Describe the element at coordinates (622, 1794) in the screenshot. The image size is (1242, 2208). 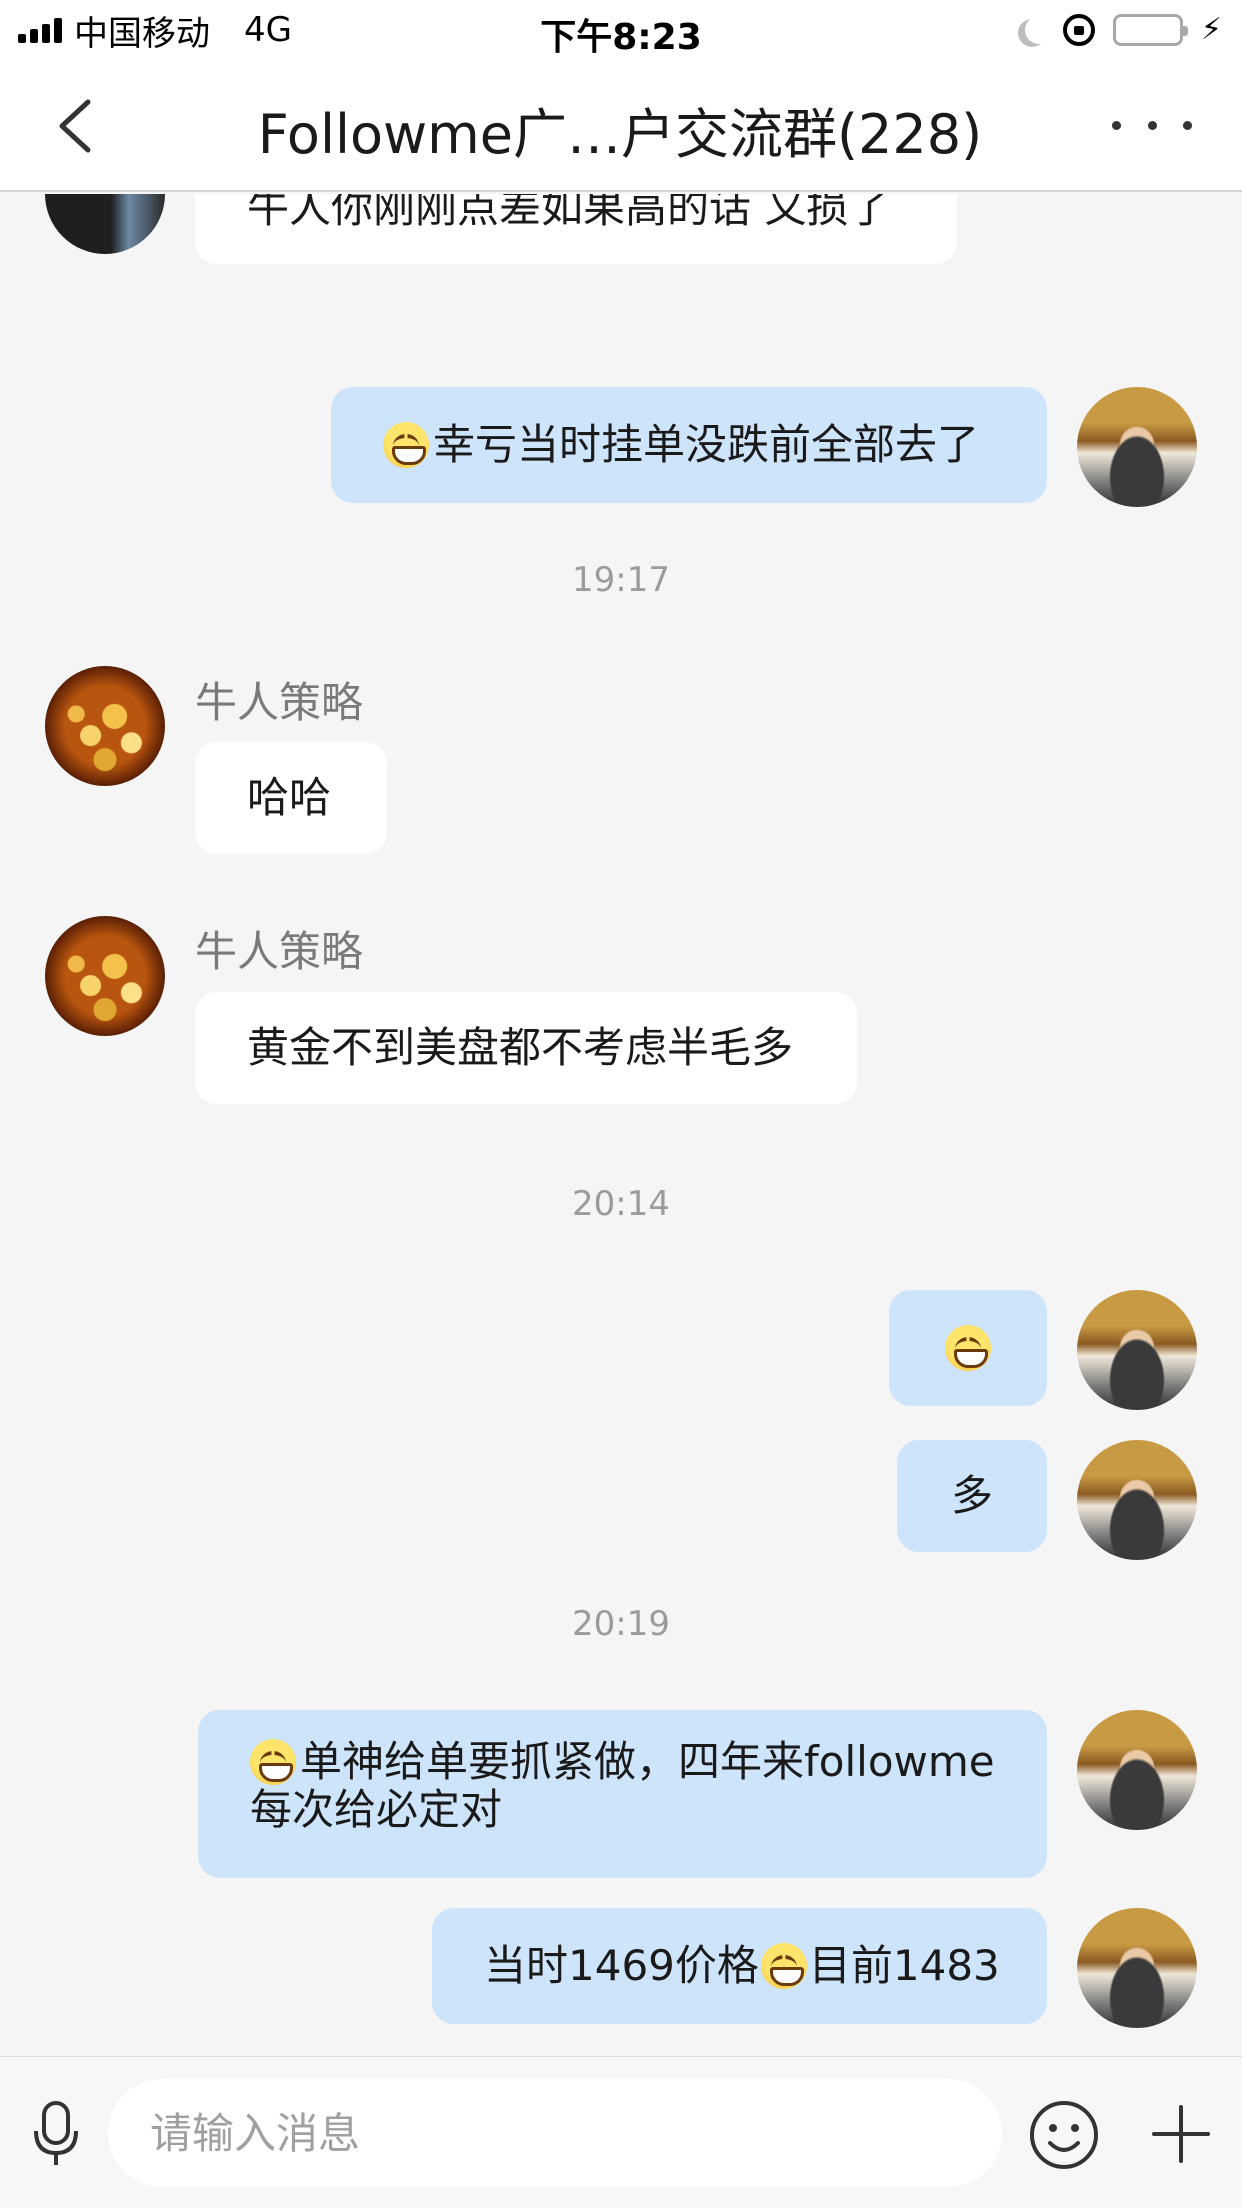
I see `message-bubble: 单神给单要抓紧做，四年来followme 每次给必定对` at that location.